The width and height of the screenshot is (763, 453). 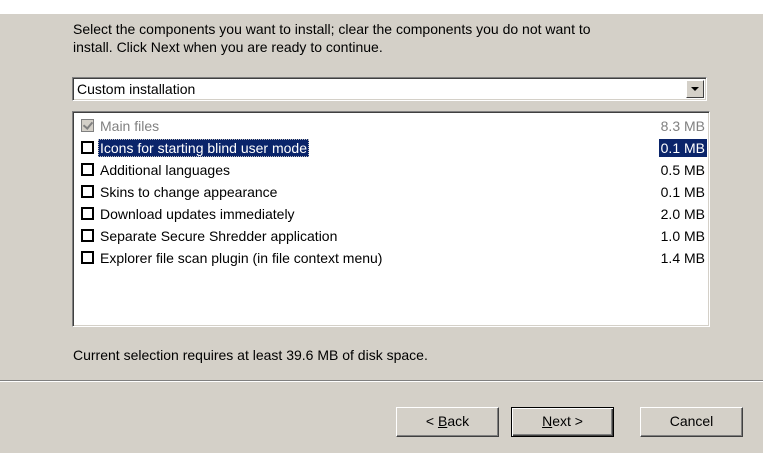 What do you see at coordinates (197, 214) in the screenshot?
I see `component-label: Download updates immediately` at bounding box center [197, 214].